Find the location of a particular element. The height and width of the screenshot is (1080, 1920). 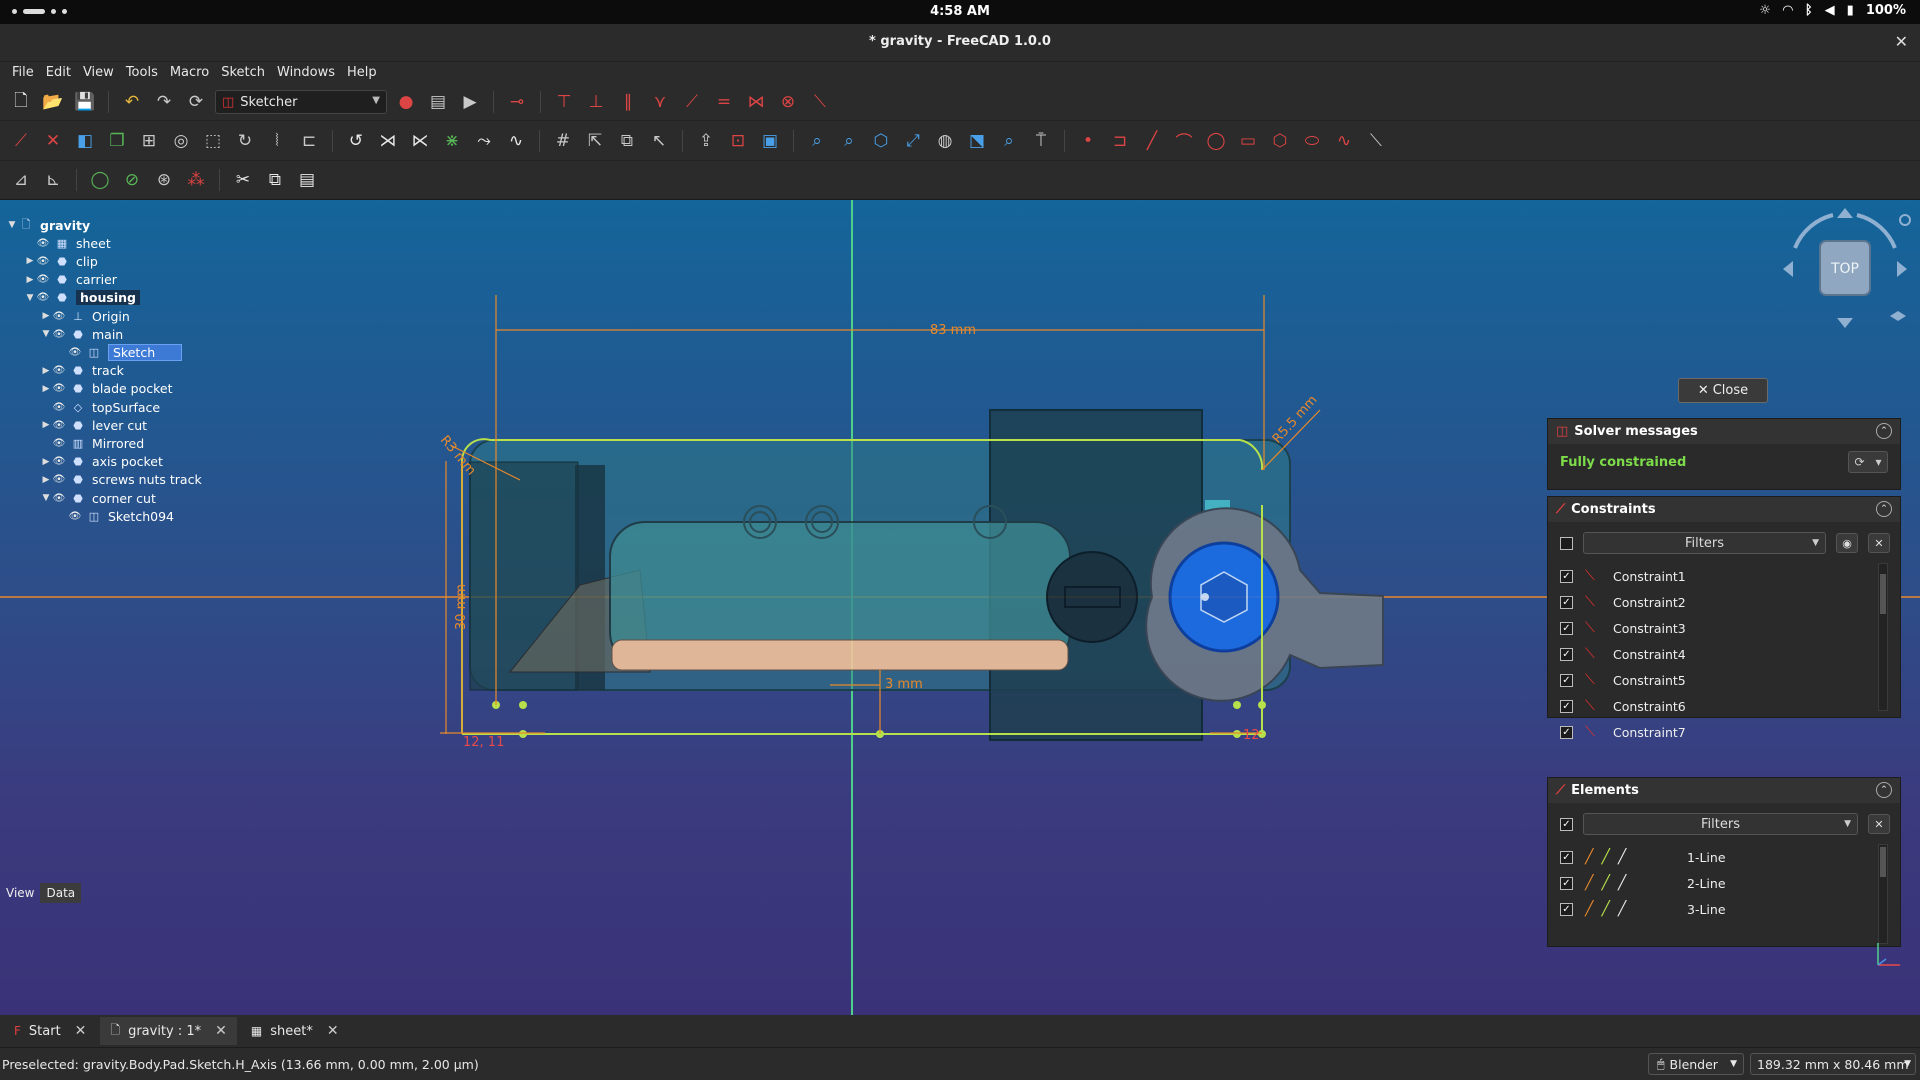

tree-item-housing: ▼ 👁 ⬣ housing is located at coordinates (82, 298).